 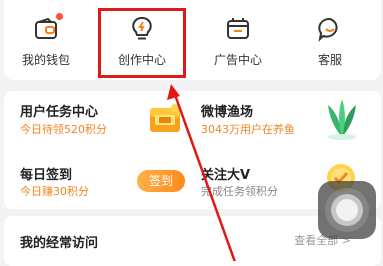 What do you see at coordinates (238, 29) in the screenshot?
I see `calendar-icon` at bounding box center [238, 29].